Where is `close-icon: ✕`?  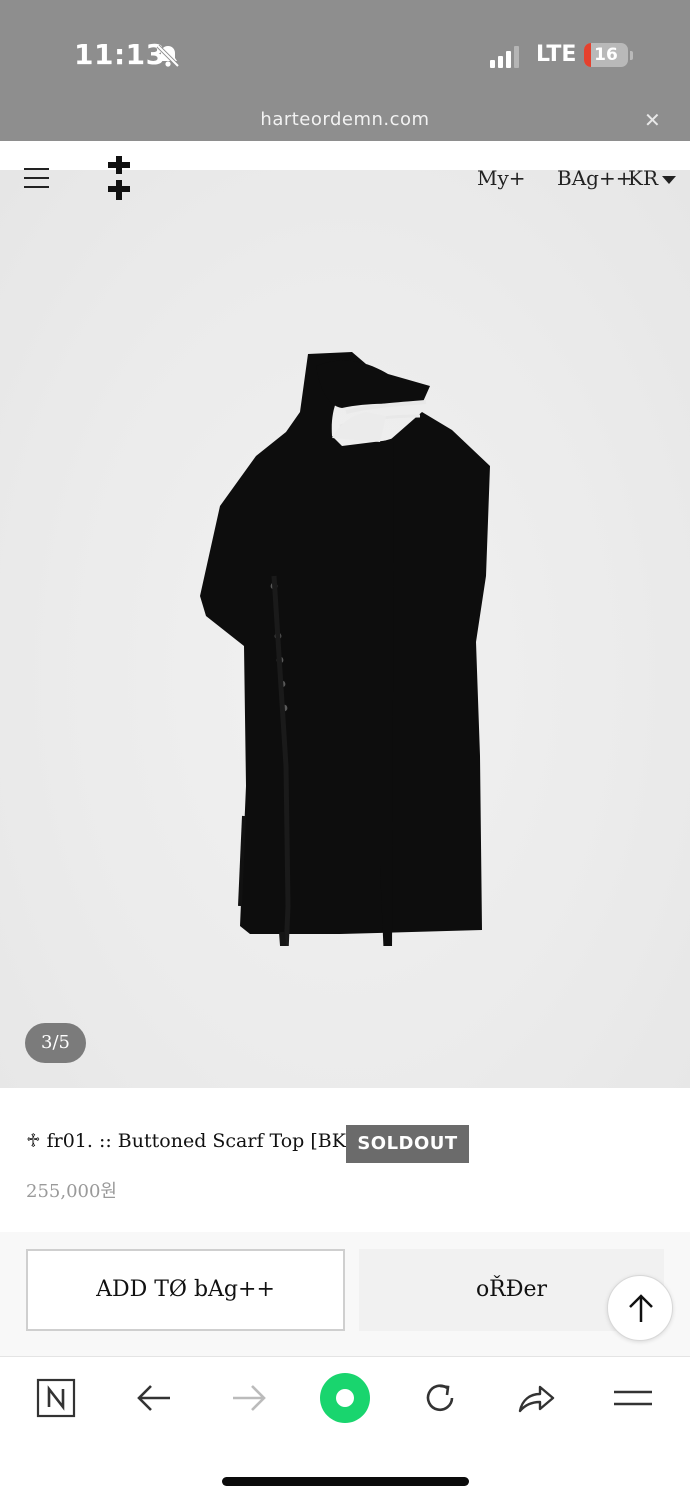
close-icon: ✕ is located at coordinates (652, 120).